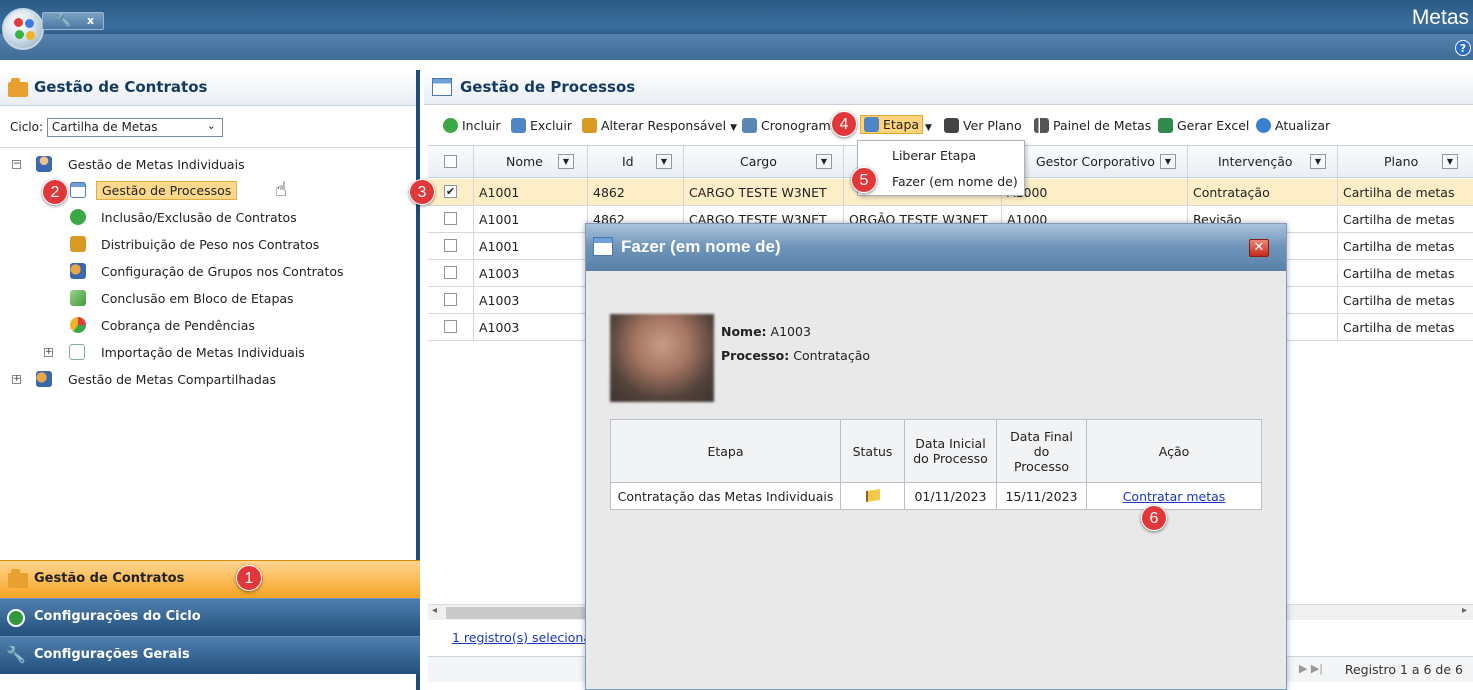 The image size is (1473, 690). Describe the element at coordinates (1174, 451) in the screenshot. I see `th-acao: Ação` at that location.